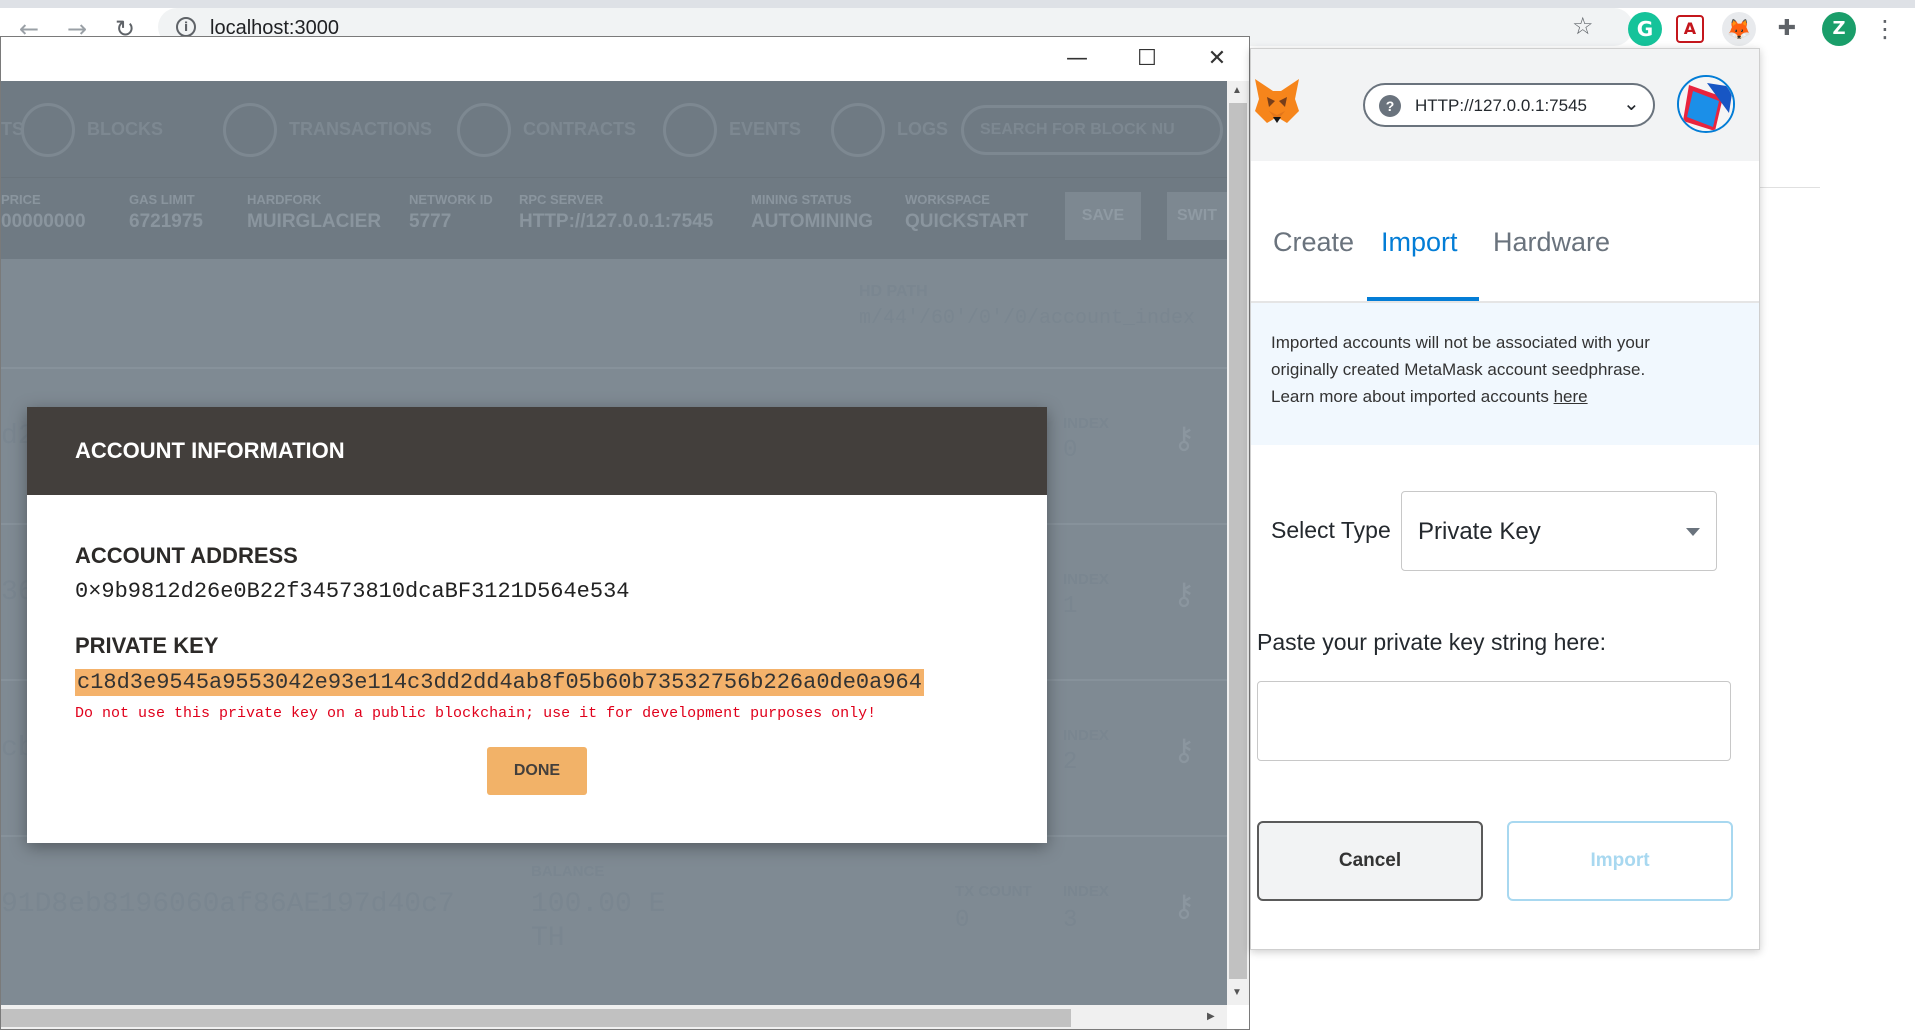  What do you see at coordinates (537, 771) in the screenshot?
I see `done-button: DONE` at bounding box center [537, 771].